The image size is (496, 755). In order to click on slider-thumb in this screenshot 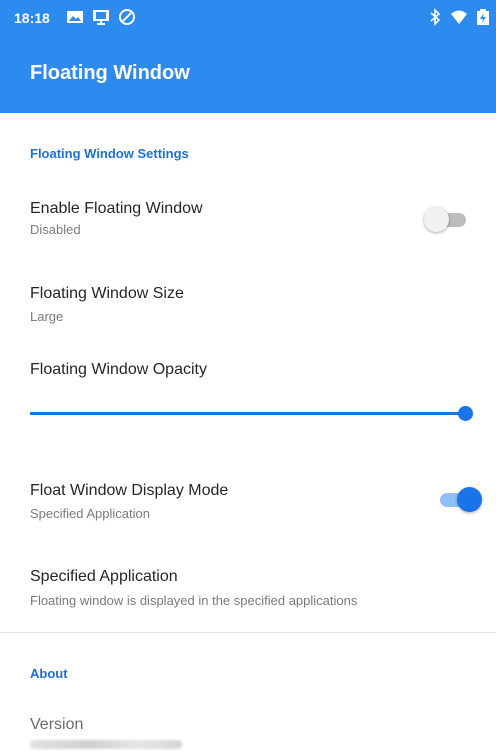, I will do `click(465, 413)`.